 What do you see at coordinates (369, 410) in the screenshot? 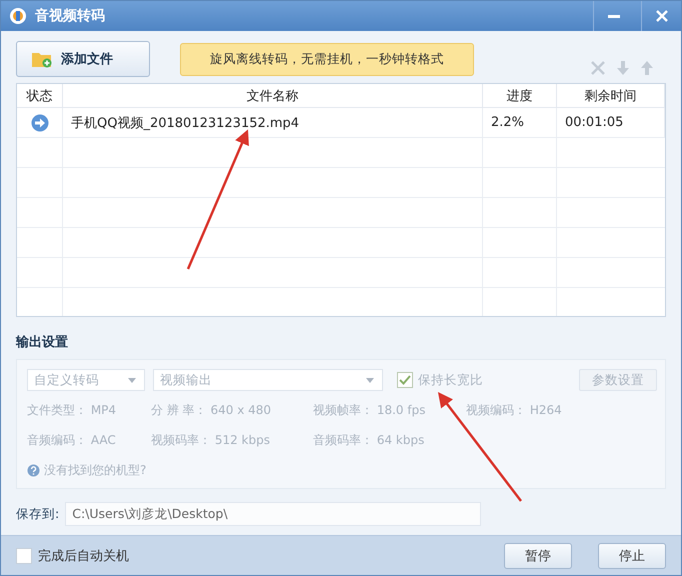
I see `info-text: 视频帧率： 18.0 fps` at bounding box center [369, 410].